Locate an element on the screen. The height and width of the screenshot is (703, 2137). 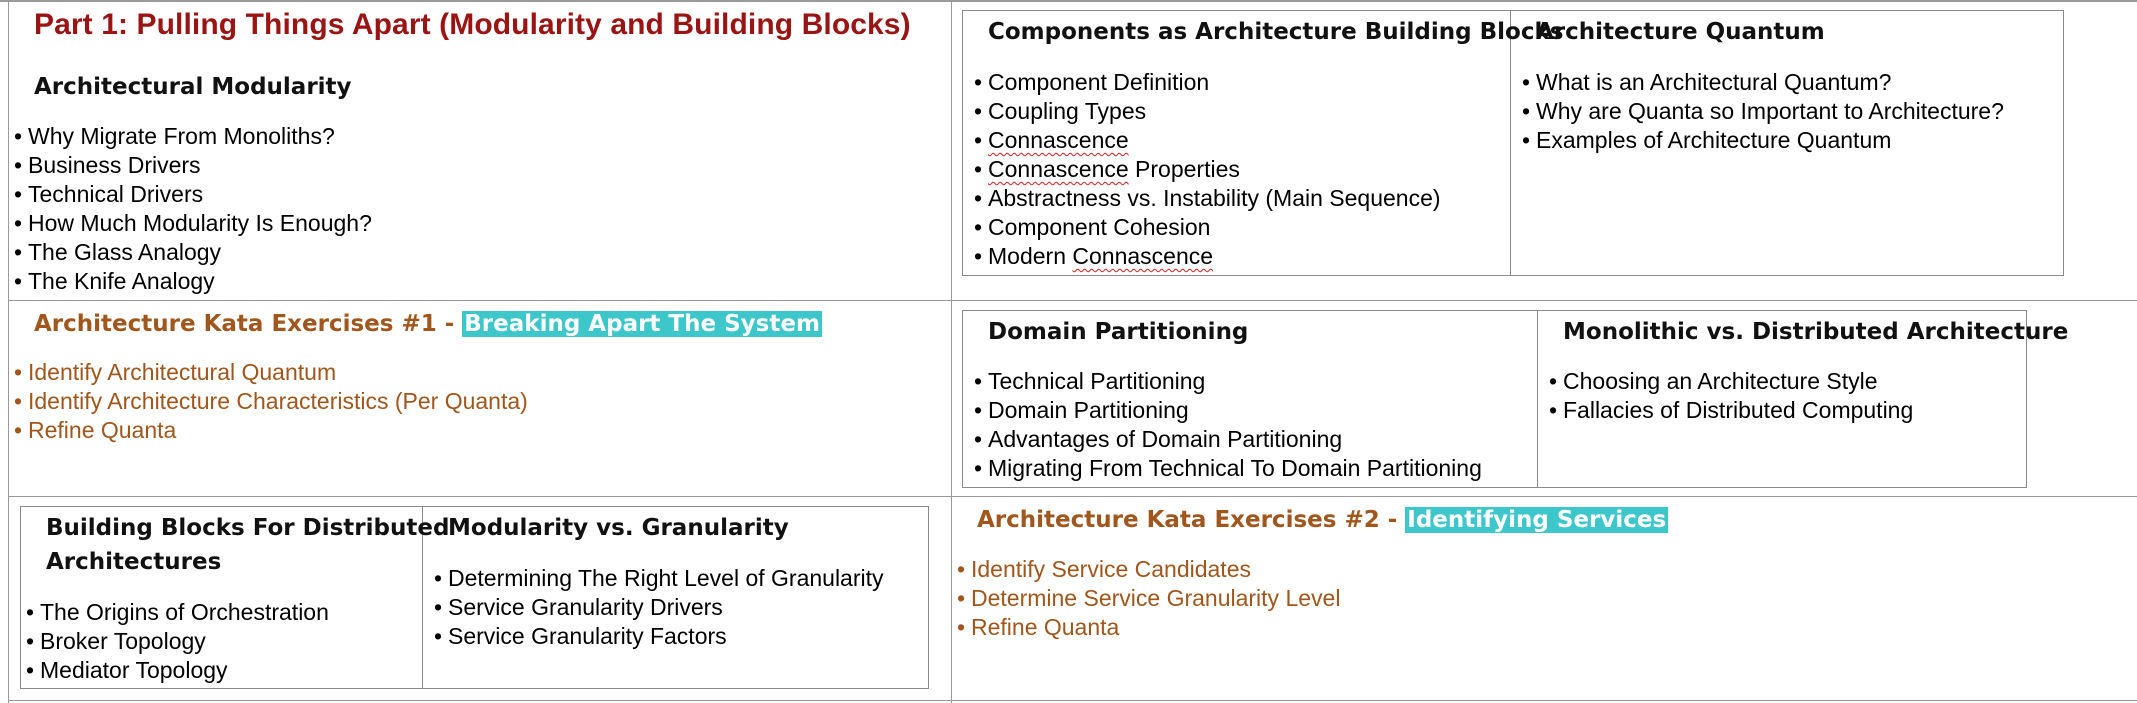
list-item: Connascence Properties is located at coordinates (1207, 169).